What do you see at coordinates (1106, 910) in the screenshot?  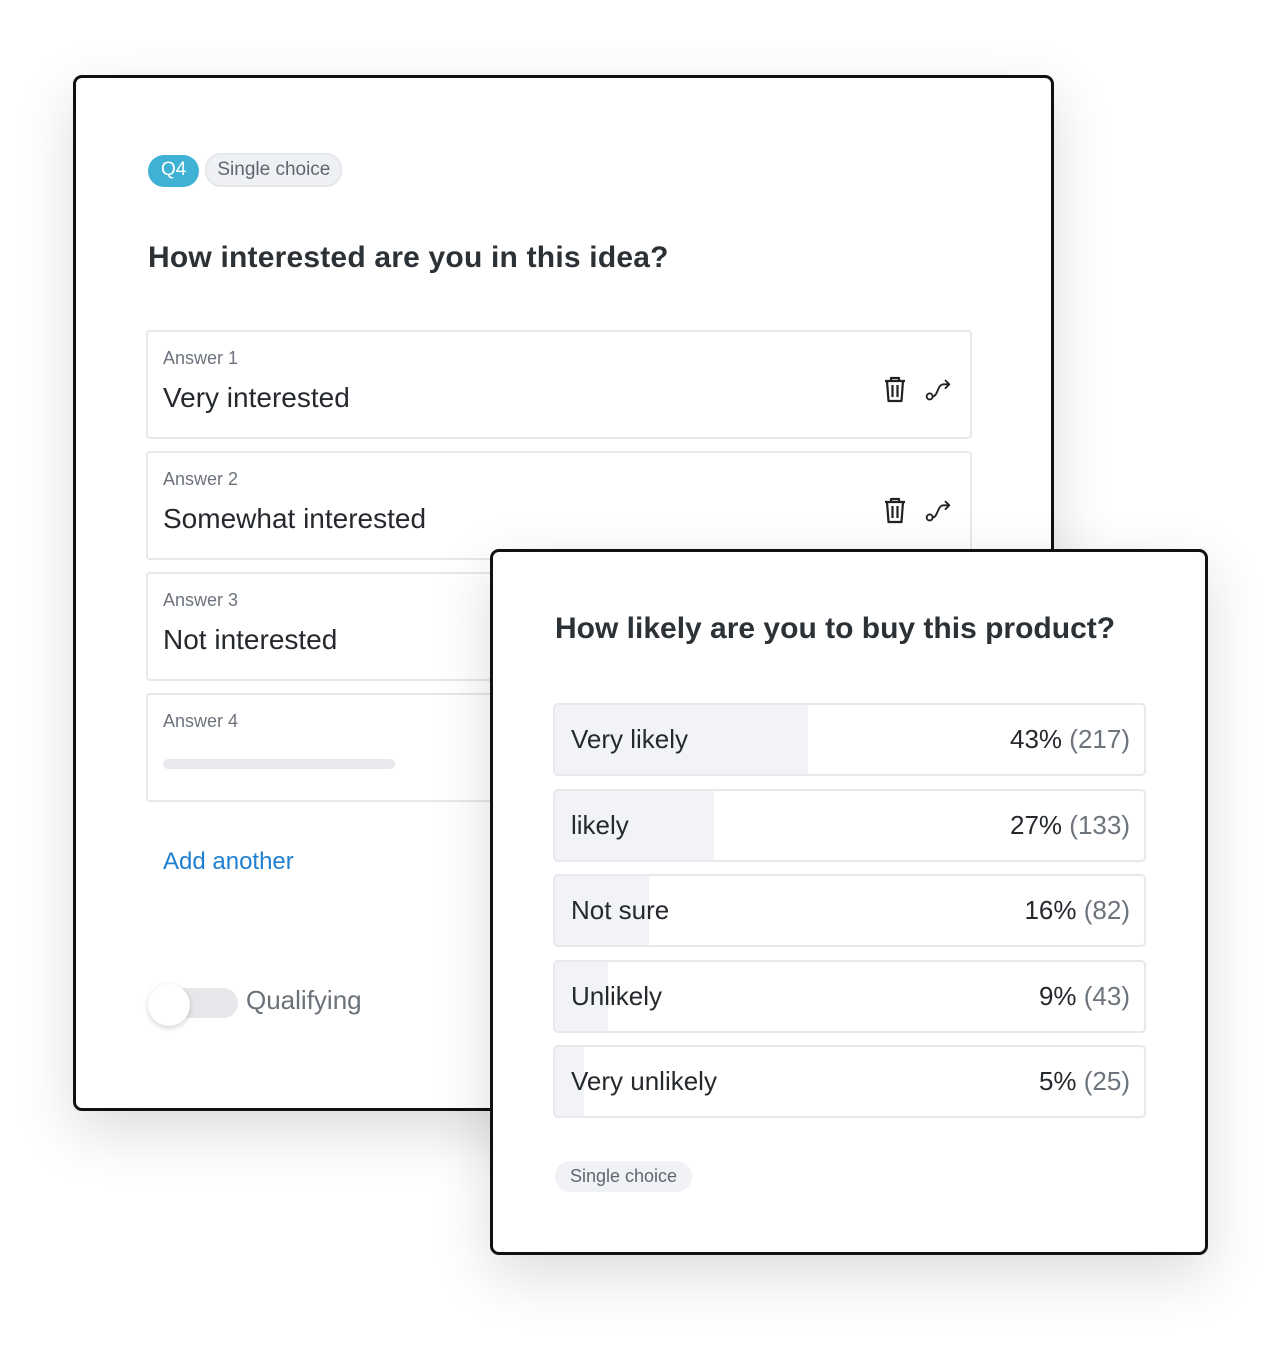 I see `result-count: (82)` at bounding box center [1106, 910].